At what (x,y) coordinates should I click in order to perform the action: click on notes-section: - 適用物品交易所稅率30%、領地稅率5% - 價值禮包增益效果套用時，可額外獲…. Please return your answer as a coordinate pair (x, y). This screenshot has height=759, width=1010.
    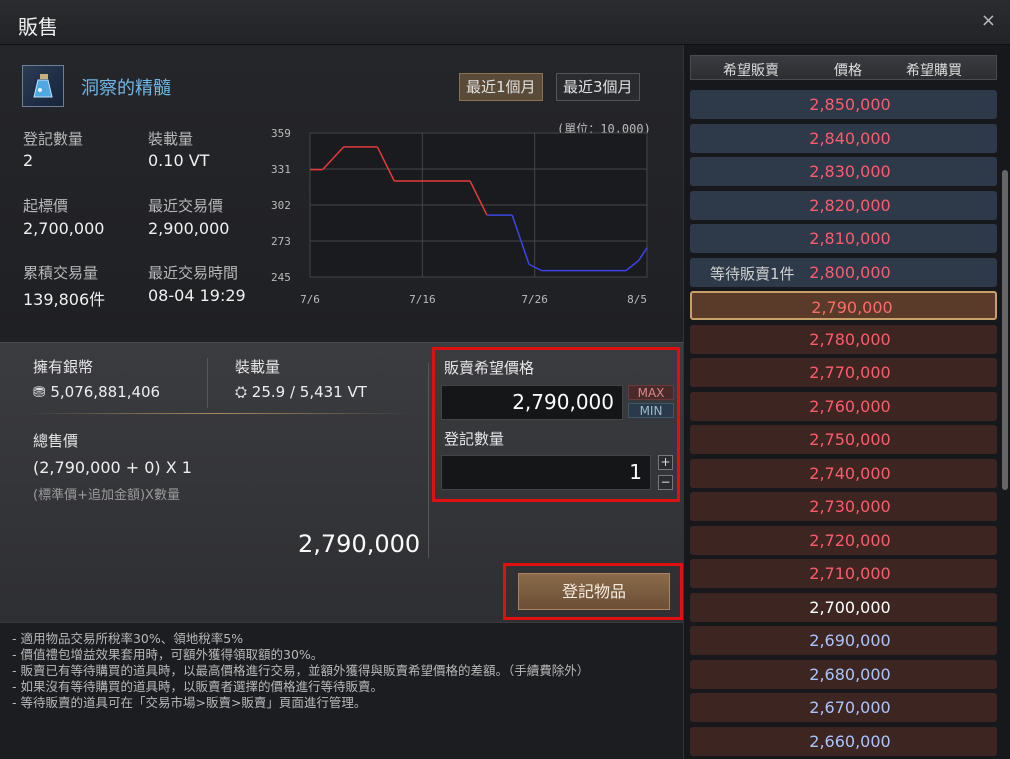
    Looking at the image, I should click on (341, 690).